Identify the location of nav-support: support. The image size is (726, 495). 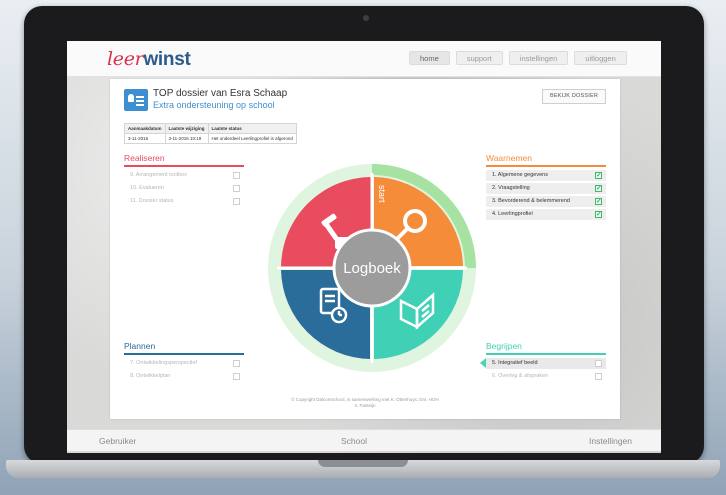
(479, 58).